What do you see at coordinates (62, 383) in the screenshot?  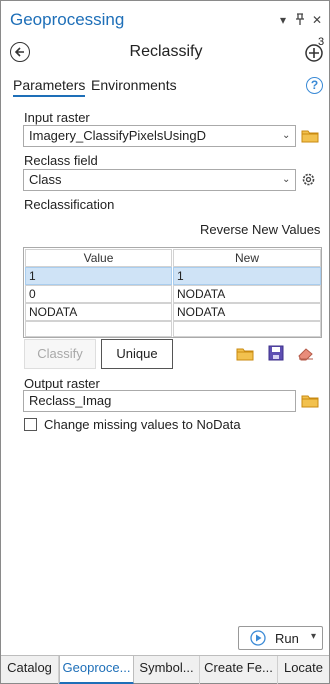 I see `output-raster-label: Output raster` at bounding box center [62, 383].